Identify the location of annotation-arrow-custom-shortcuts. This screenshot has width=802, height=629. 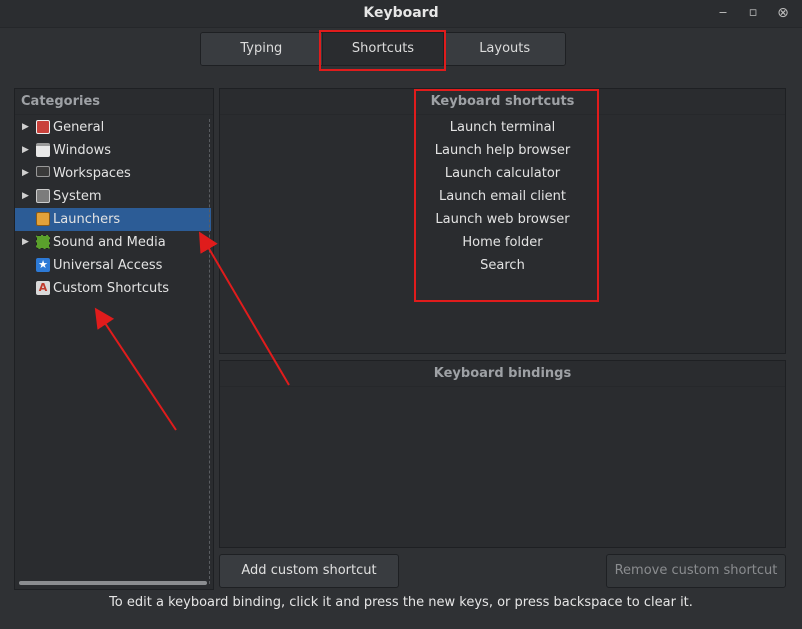
(135, 369).